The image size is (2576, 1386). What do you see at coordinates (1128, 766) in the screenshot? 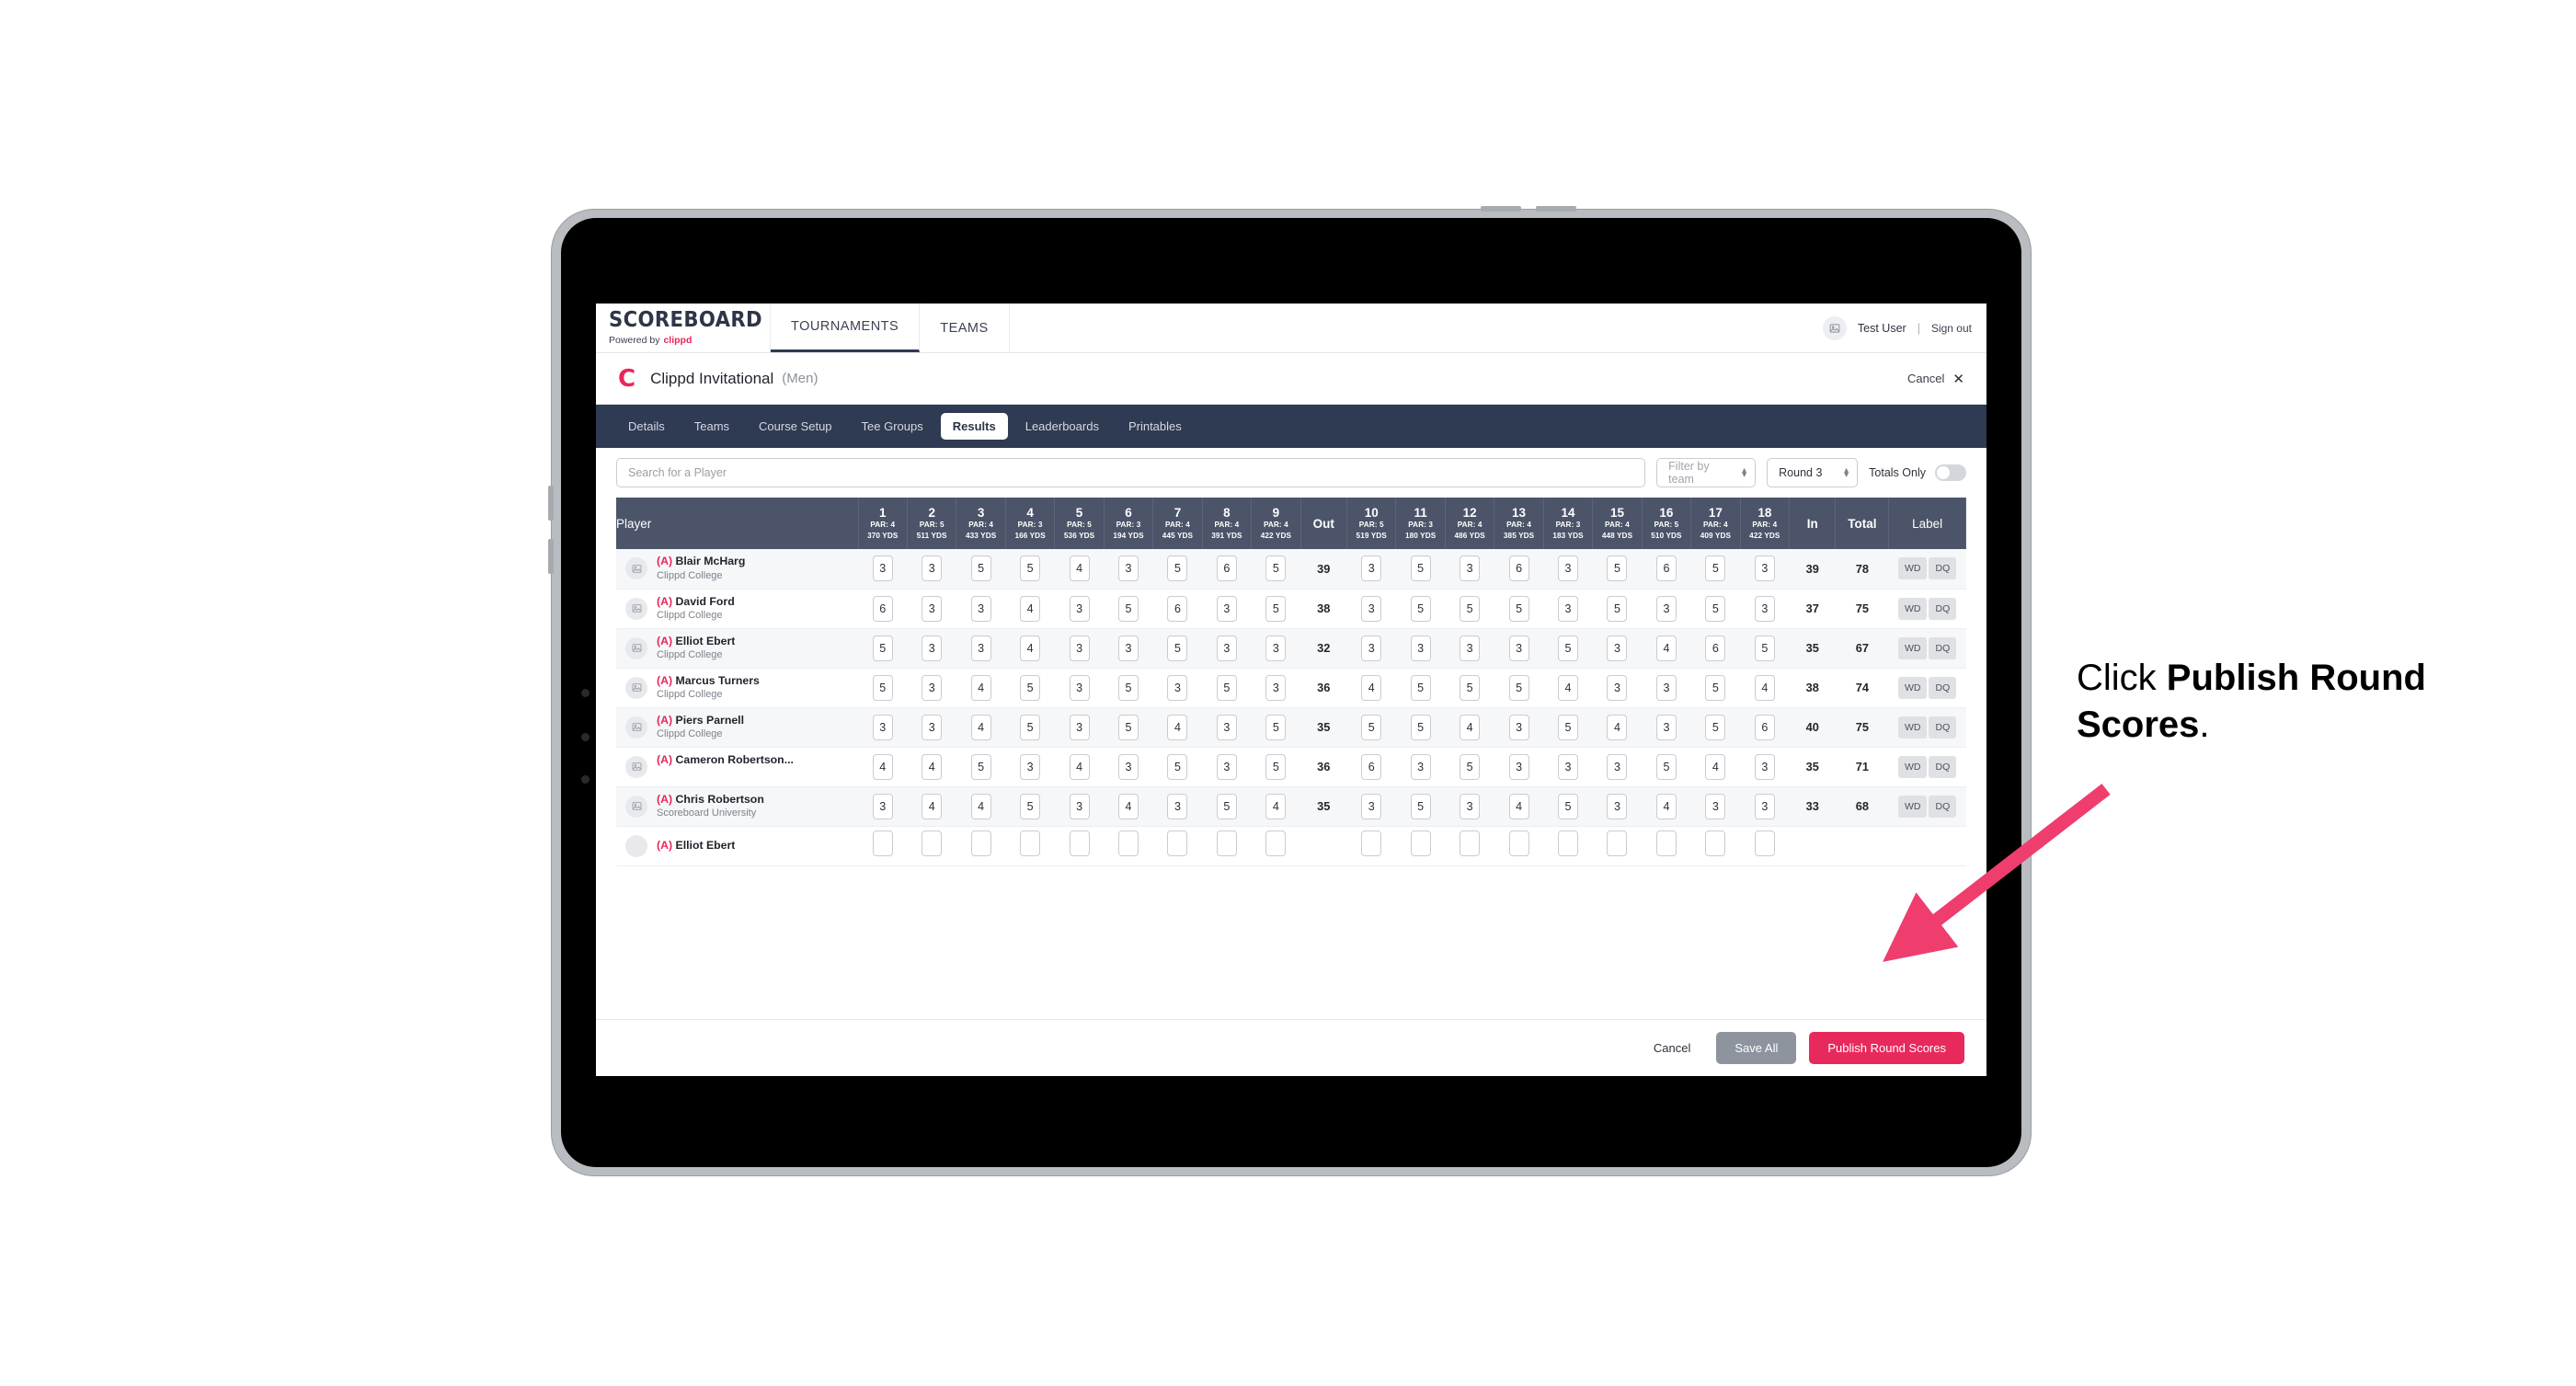
I see `score-cell-front-6: 3` at bounding box center [1128, 766].